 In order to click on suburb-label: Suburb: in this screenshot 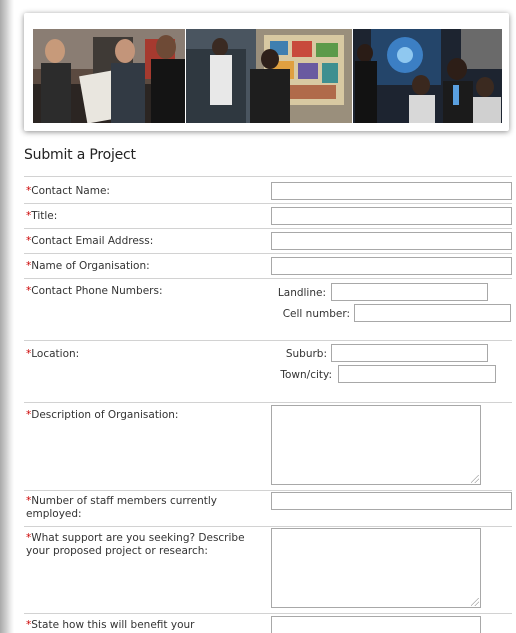, I will do `click(306, 354)`.